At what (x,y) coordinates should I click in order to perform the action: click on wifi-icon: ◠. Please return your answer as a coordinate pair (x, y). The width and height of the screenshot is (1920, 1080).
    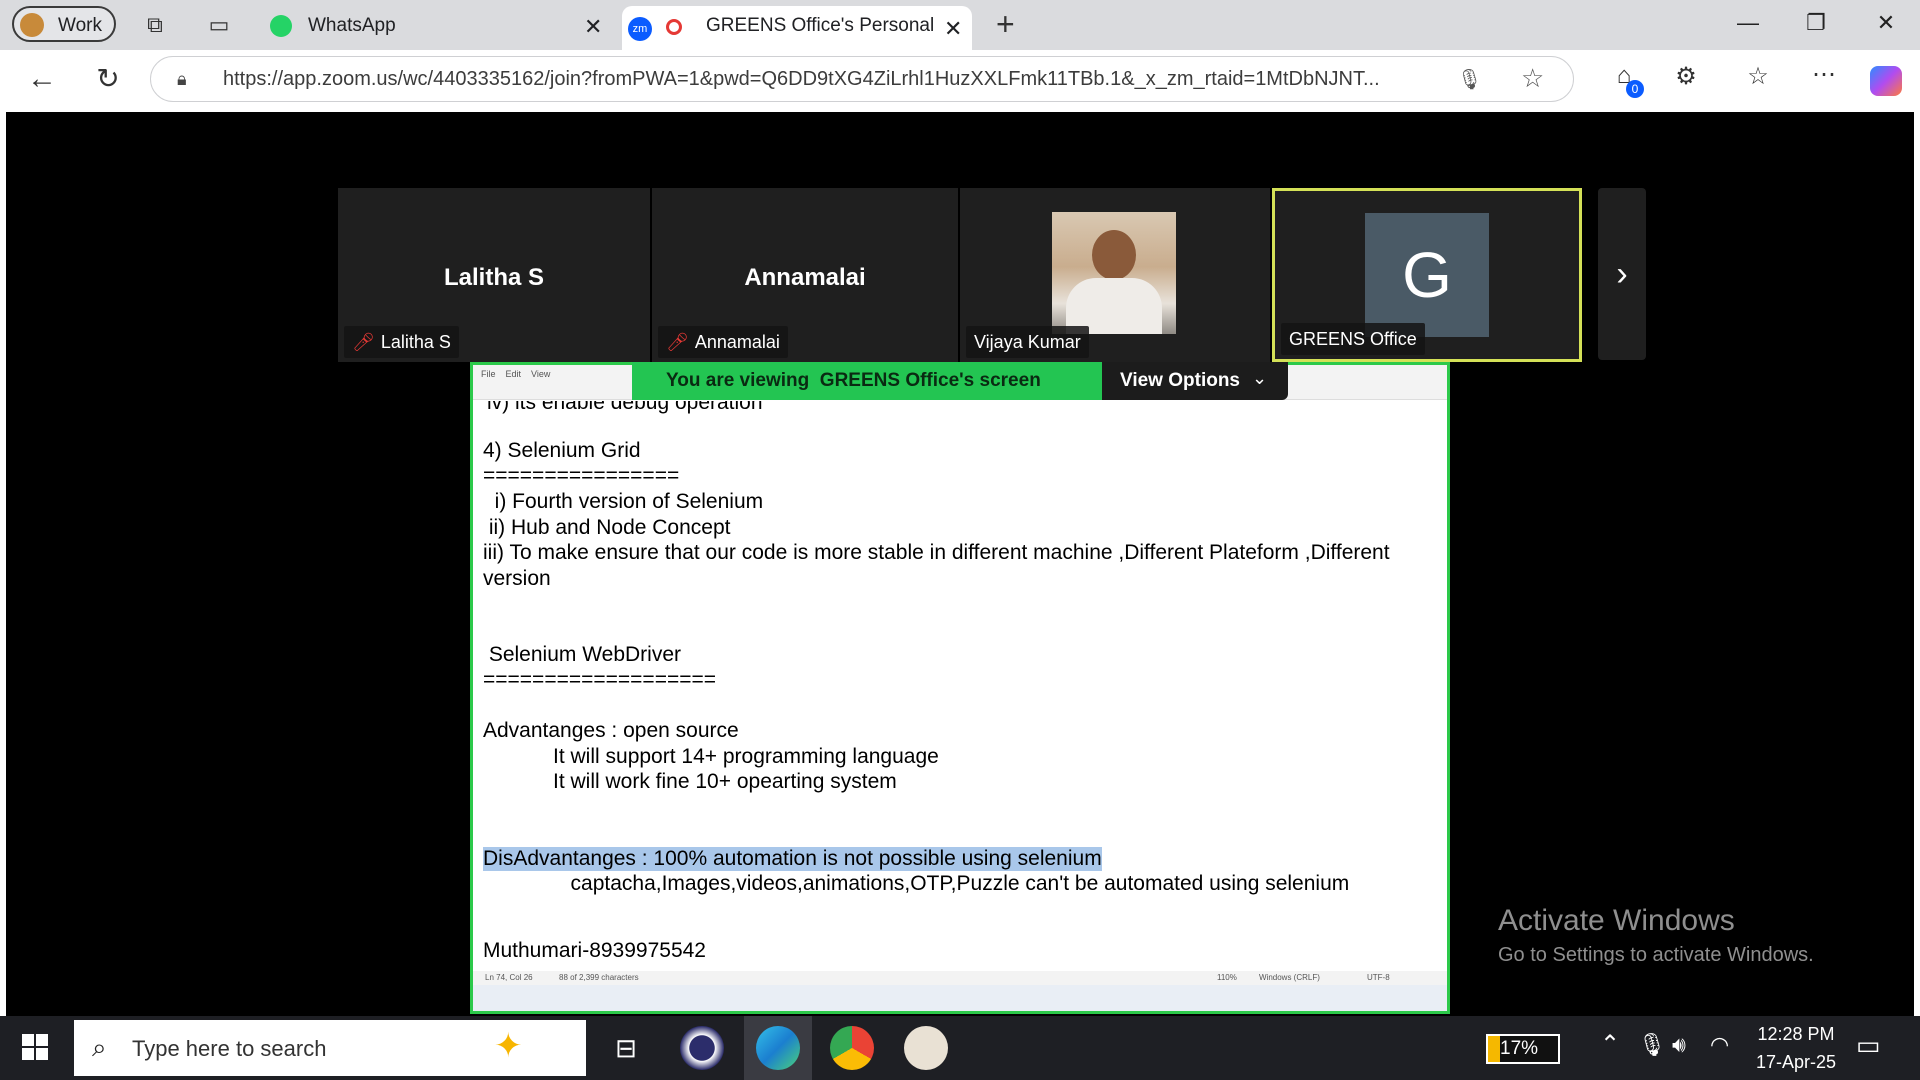
    Looking at the image, I should click on (1719, 1045).